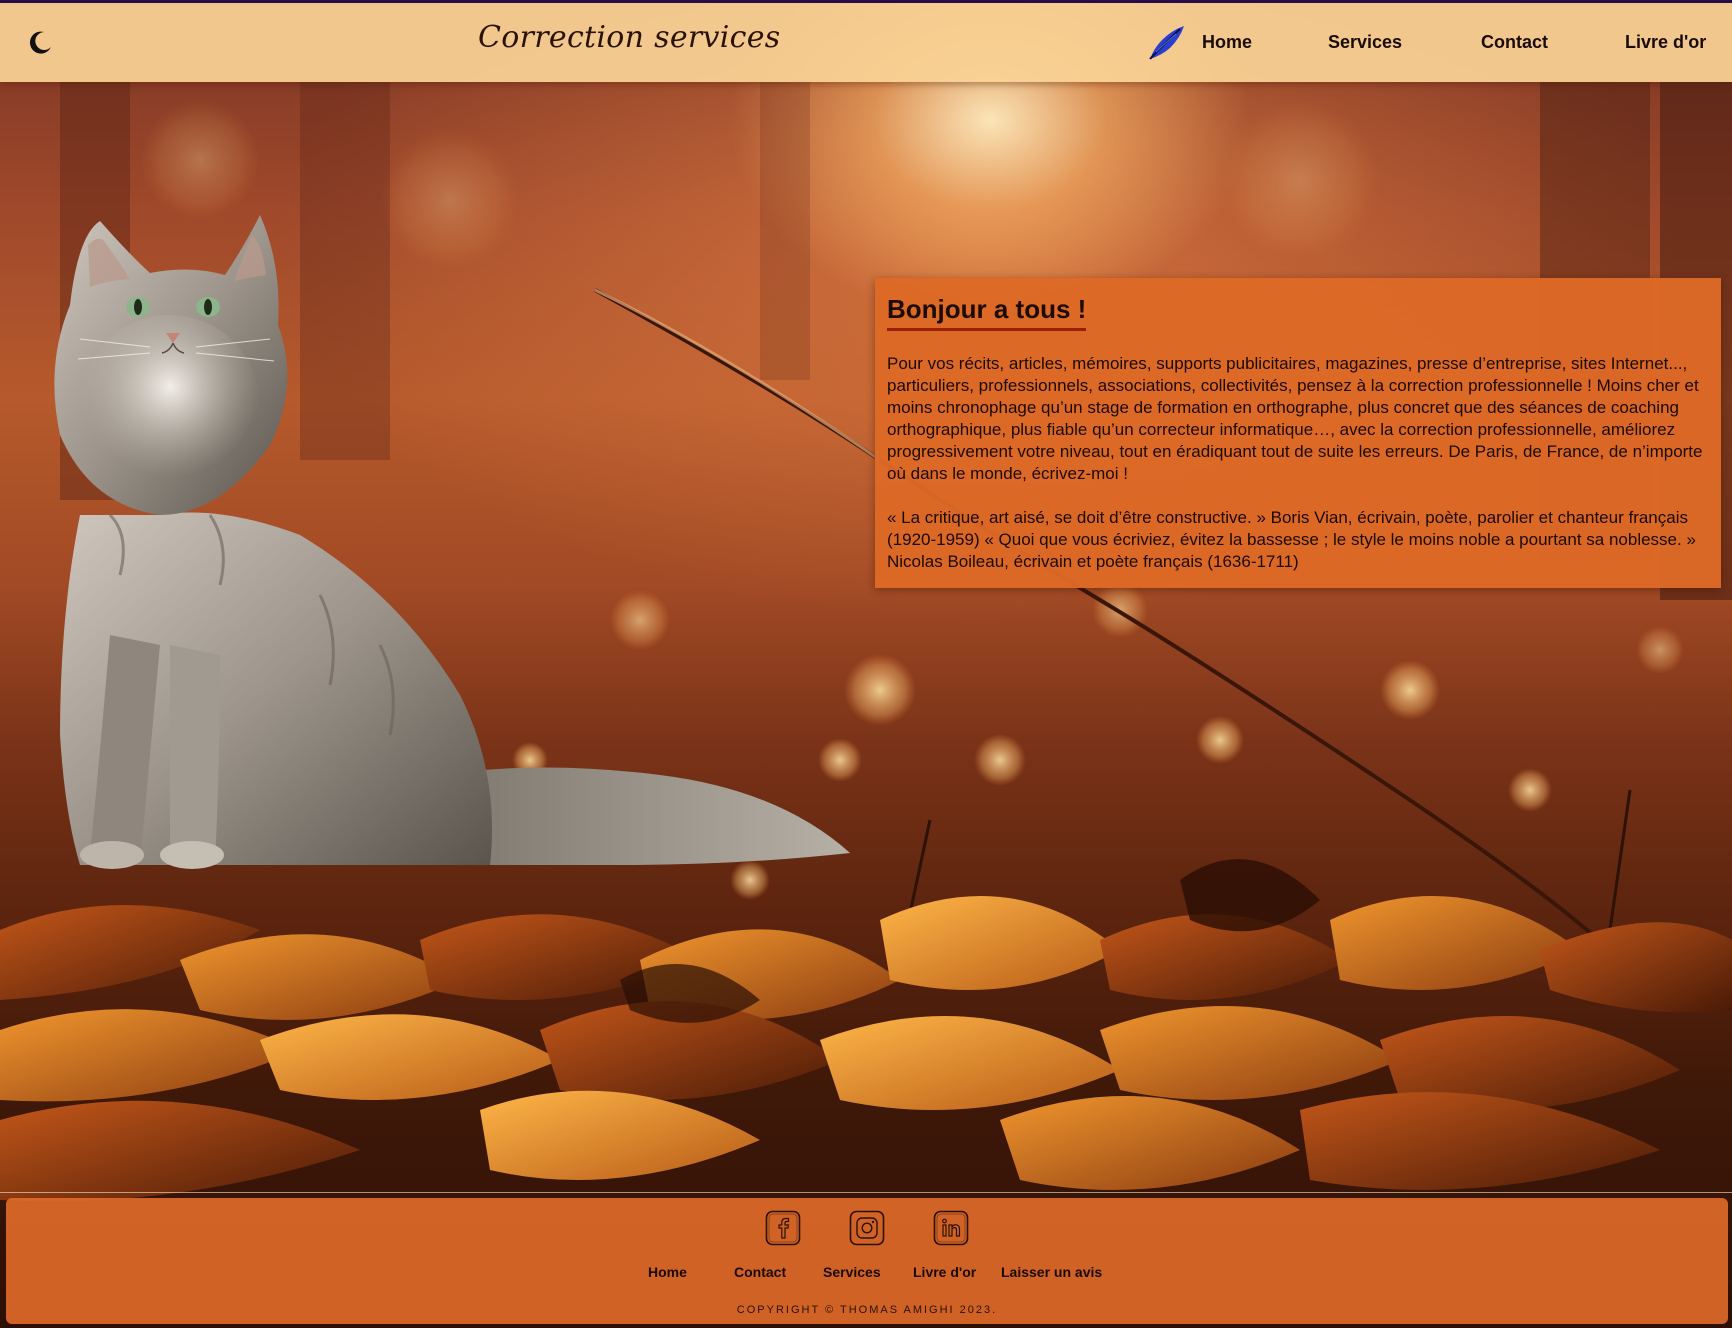 Image resolution: width=1732 pixels, height=1328 pixels. What do you see at coordinates (987, 312) in the screenshot?
I see `welcome-title: Bonjour a tous !` at bounding box center [987, 312].